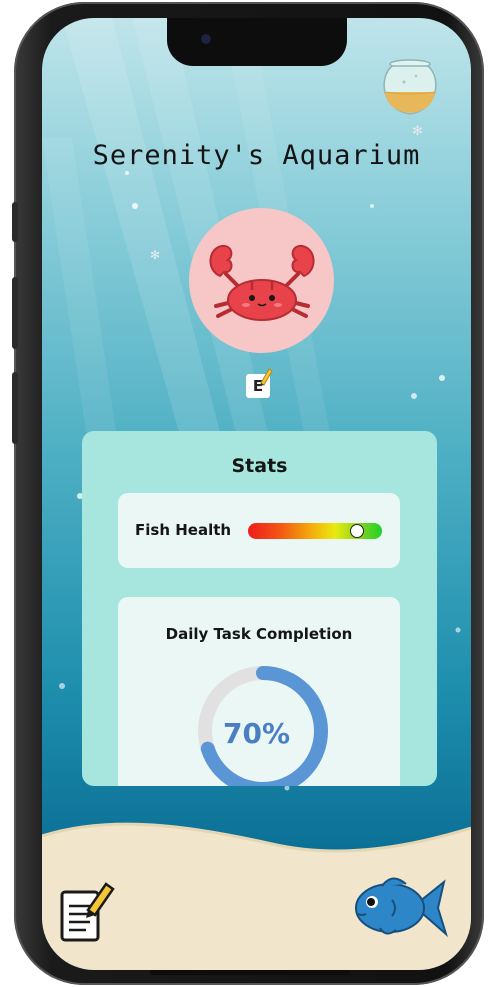 The image size is (498, 987). What do you see at coordinates (206, 39) in the screenshot?
I see `camera` at bounding box center [206, 39].